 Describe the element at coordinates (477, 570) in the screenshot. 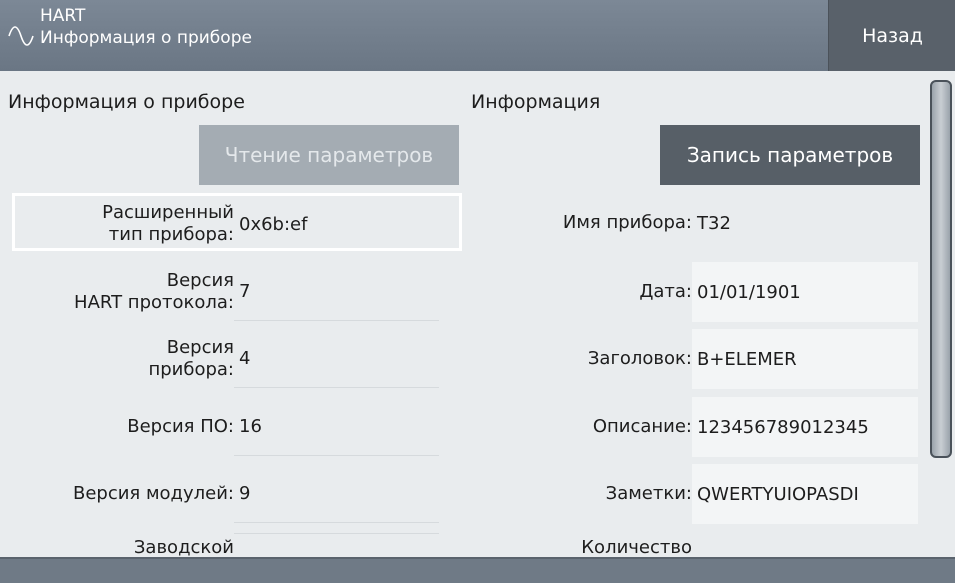

I see `bottom-bar` at that location.